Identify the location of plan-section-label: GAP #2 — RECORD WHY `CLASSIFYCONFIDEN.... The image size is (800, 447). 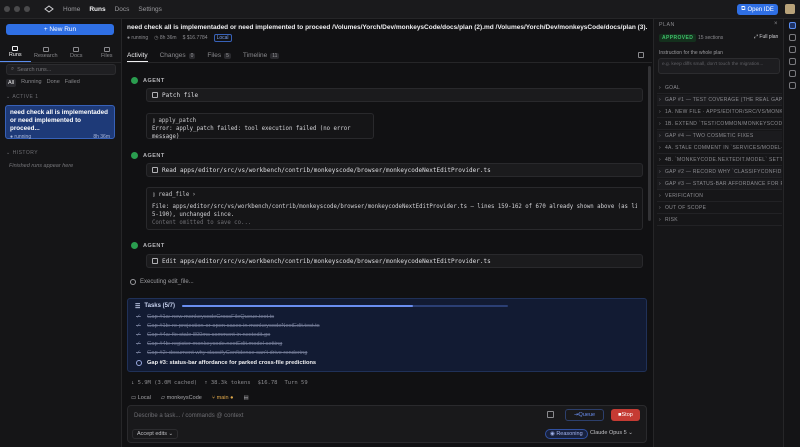
(723, 172).